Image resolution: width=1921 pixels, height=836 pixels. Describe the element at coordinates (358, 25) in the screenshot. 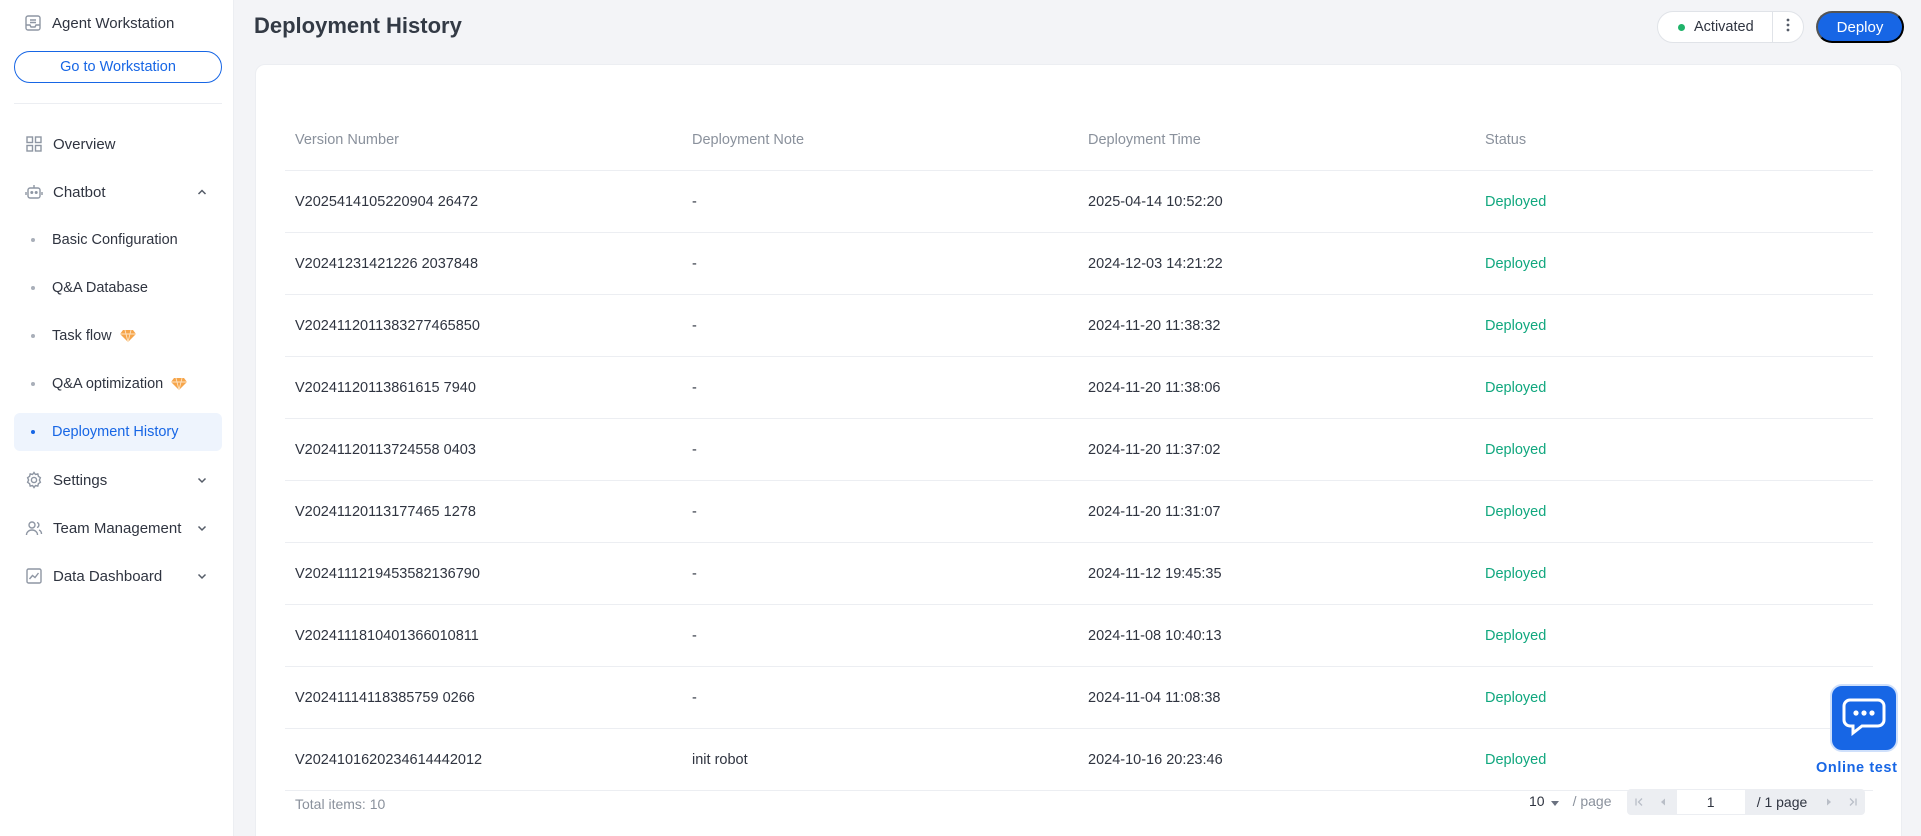

I see `page-title: Deployment History` at that location.